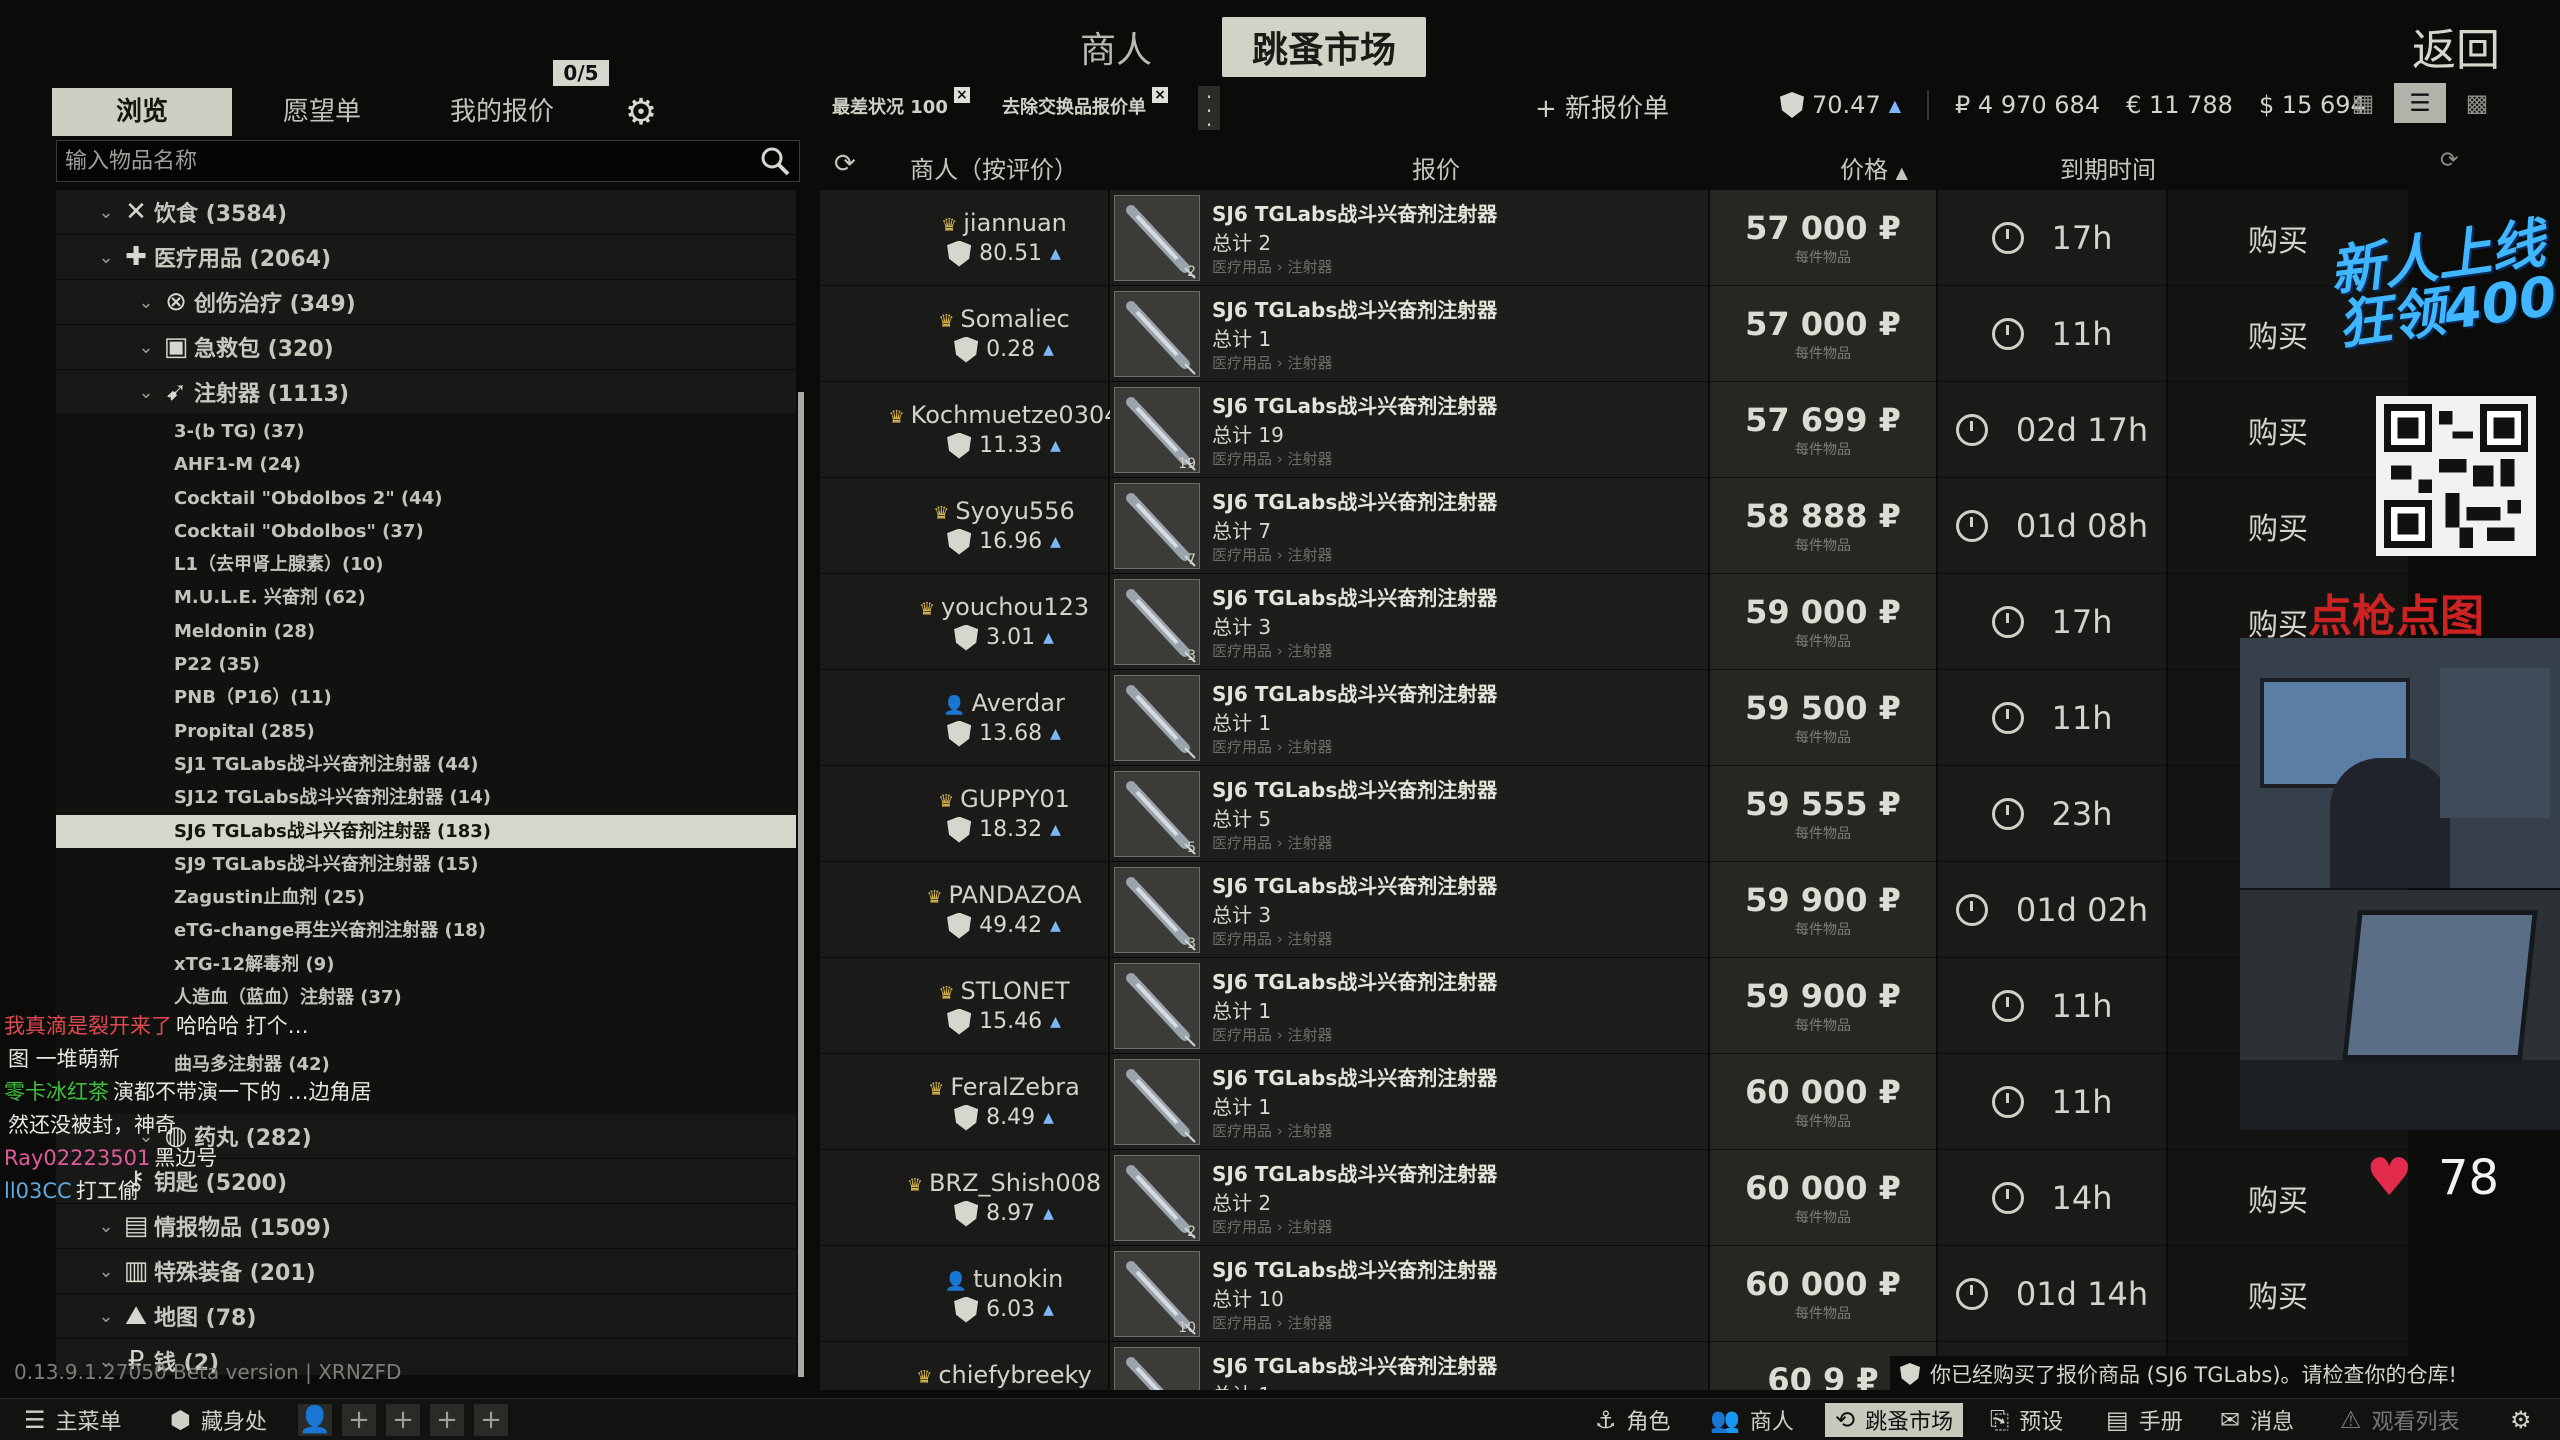 The width and height of the screenshot is (2560, 1440). I want to click on gear-icon: ⚙, so click(641, 113).